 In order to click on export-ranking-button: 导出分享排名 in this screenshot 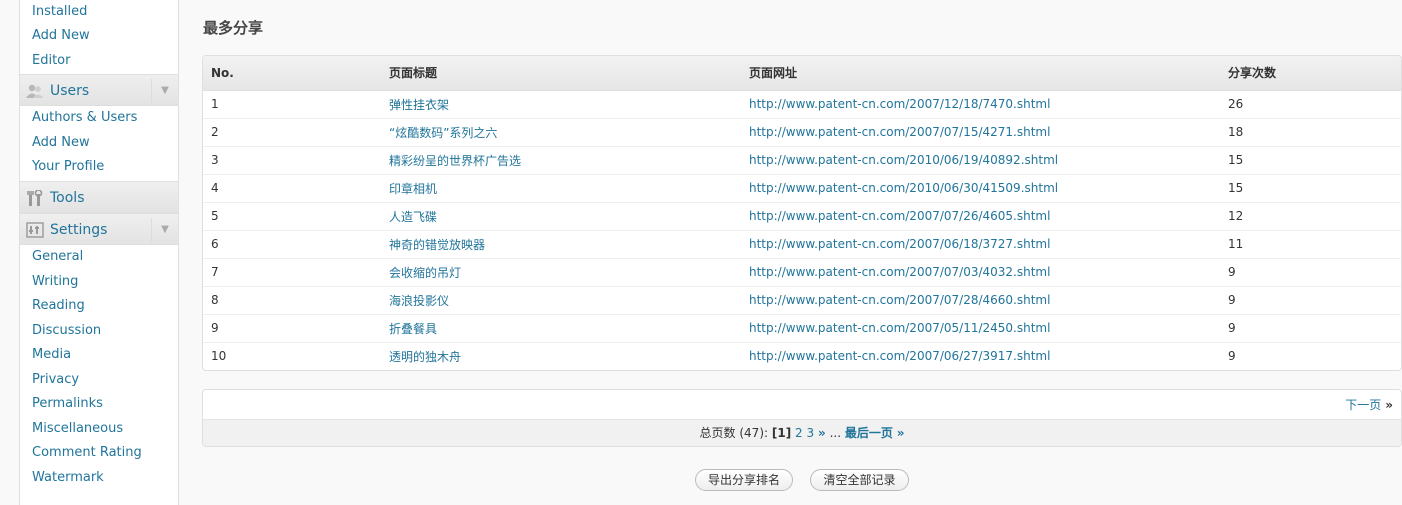, I will do `click(744, 480)`.